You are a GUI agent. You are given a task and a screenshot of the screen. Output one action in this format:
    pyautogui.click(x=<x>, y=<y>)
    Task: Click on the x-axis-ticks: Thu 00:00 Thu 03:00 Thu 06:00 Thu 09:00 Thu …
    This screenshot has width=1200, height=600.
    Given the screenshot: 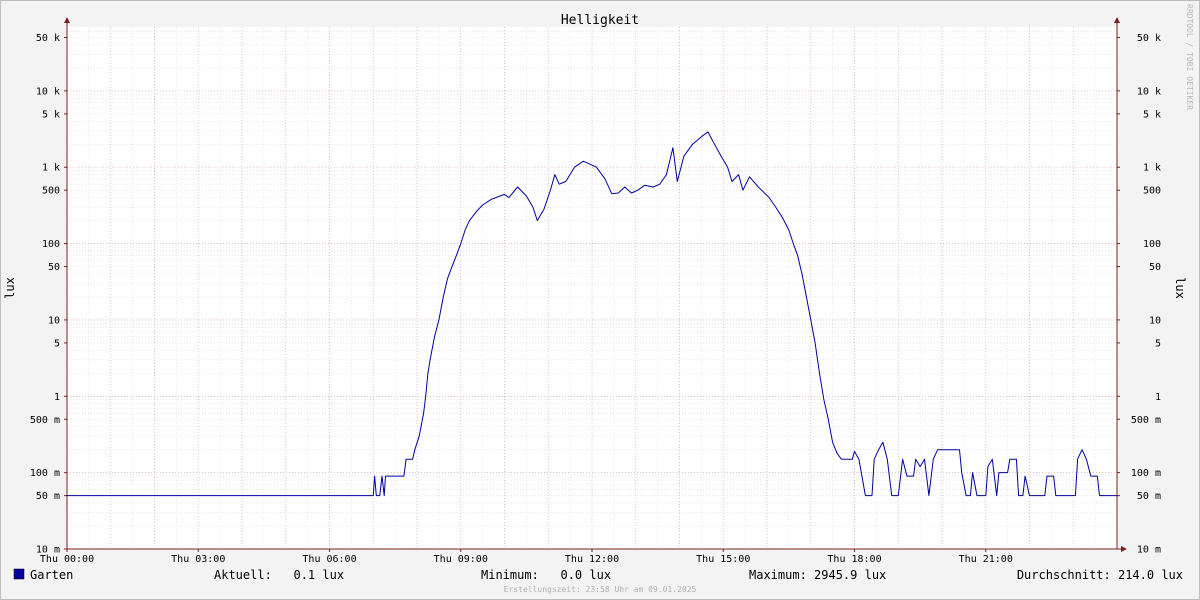 What is the action you would take?
    pyautogui.click(x=526, y=557)
    